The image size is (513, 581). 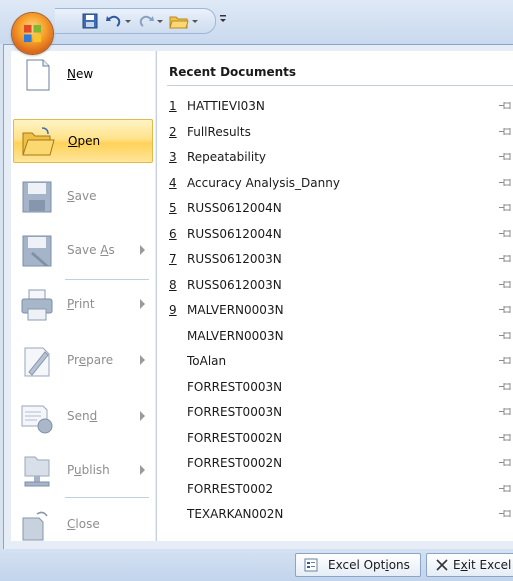 I want to click on save-disk-icon, so click(x=37, y=197).